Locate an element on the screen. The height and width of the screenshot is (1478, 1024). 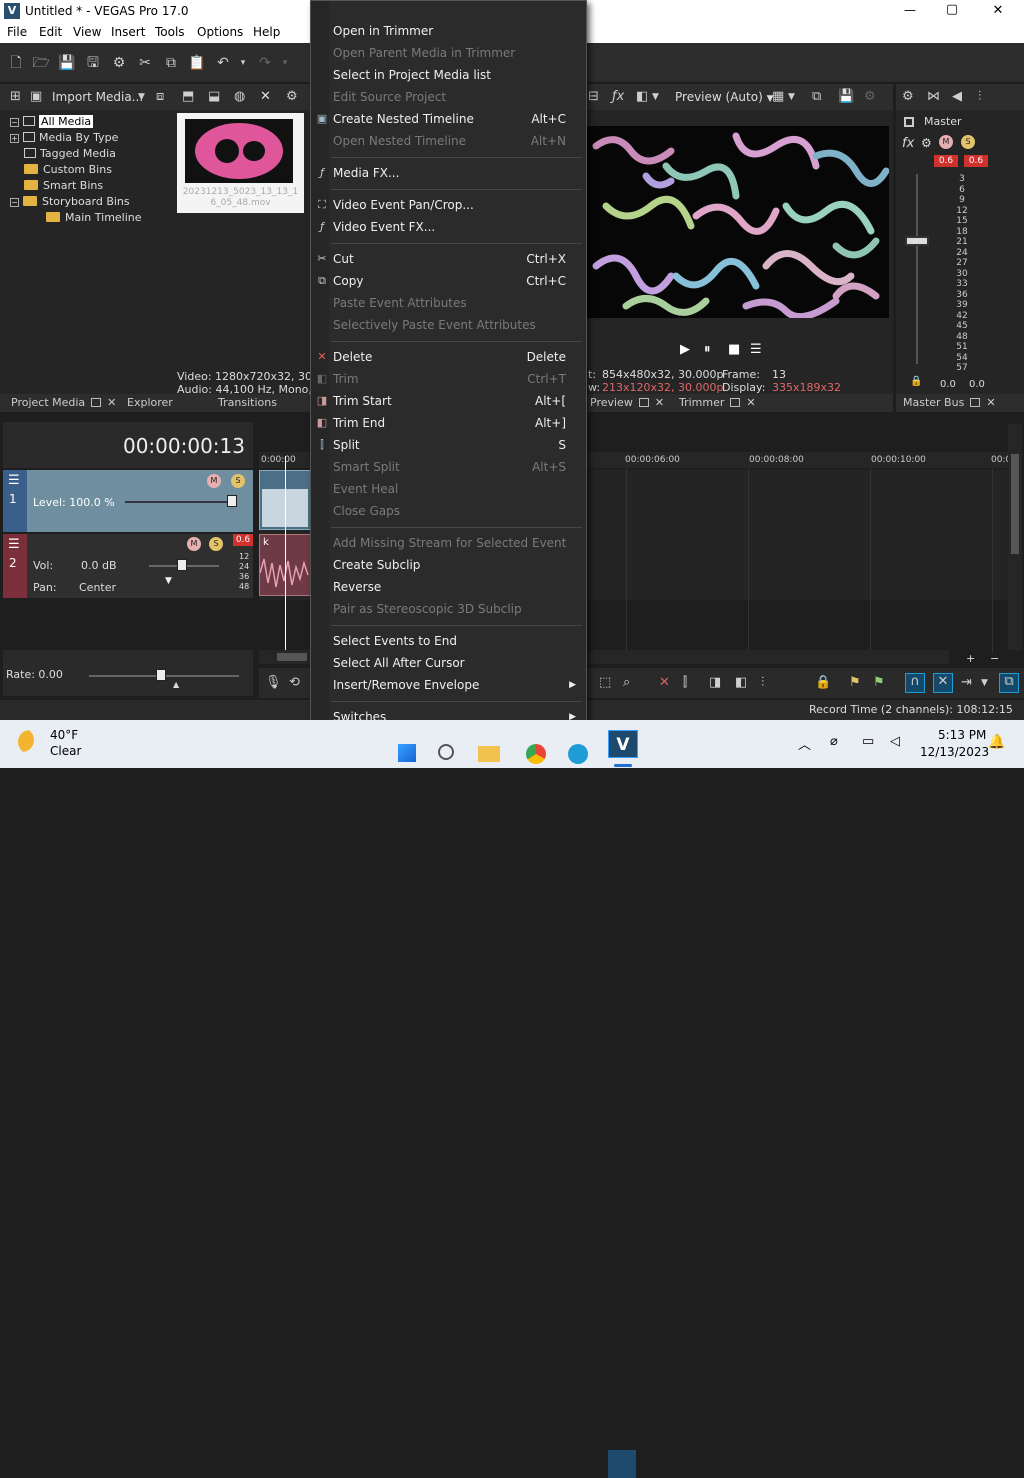
expand-icon: + is located at coordinates (14, 138).